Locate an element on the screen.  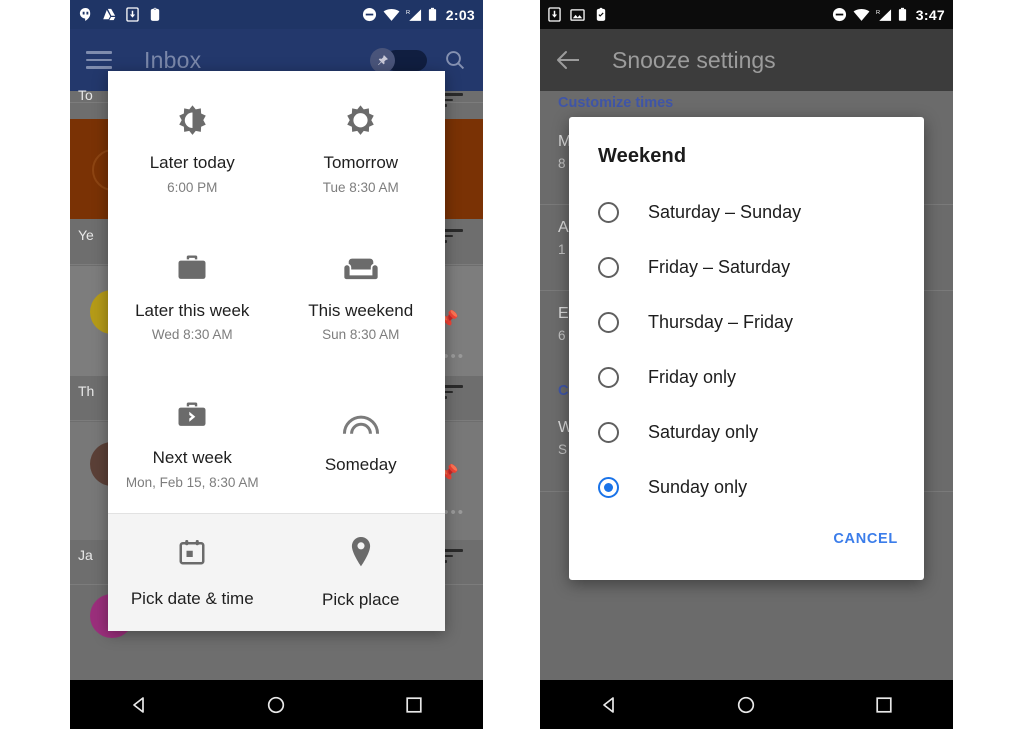
wifi-icon is located at coordinates (391, 14).